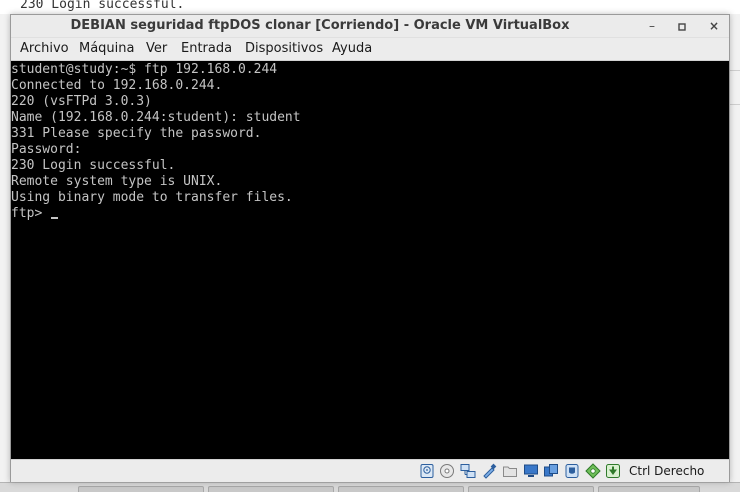  I want to click on console-line: 331 Please specify the password., so click(136, 133).